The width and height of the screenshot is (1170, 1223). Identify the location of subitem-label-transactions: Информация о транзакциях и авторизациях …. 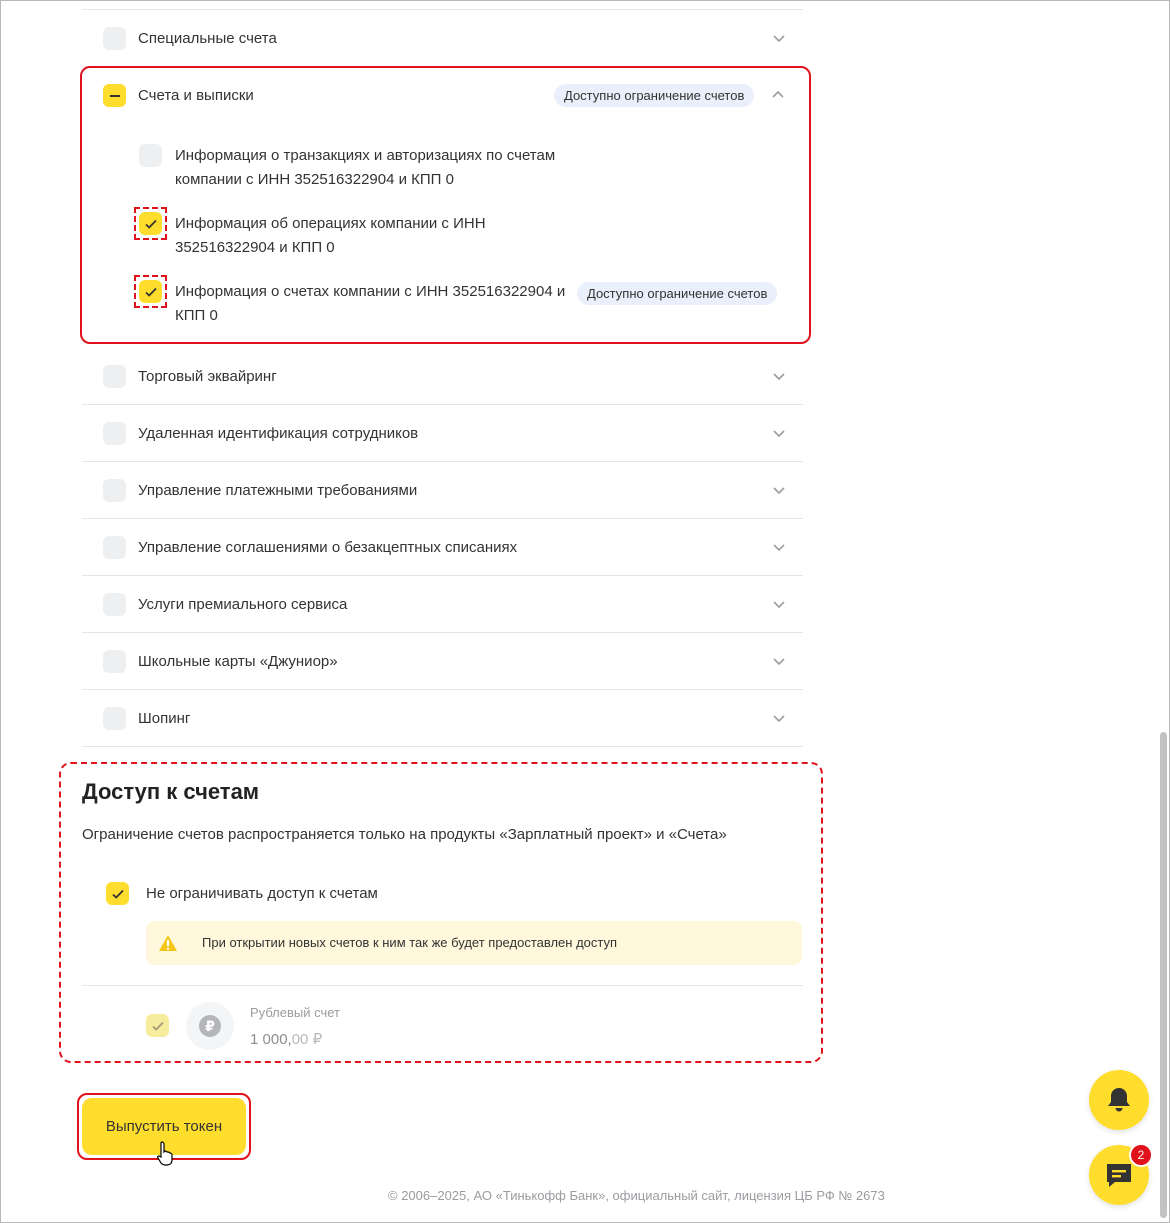
(365, 167).